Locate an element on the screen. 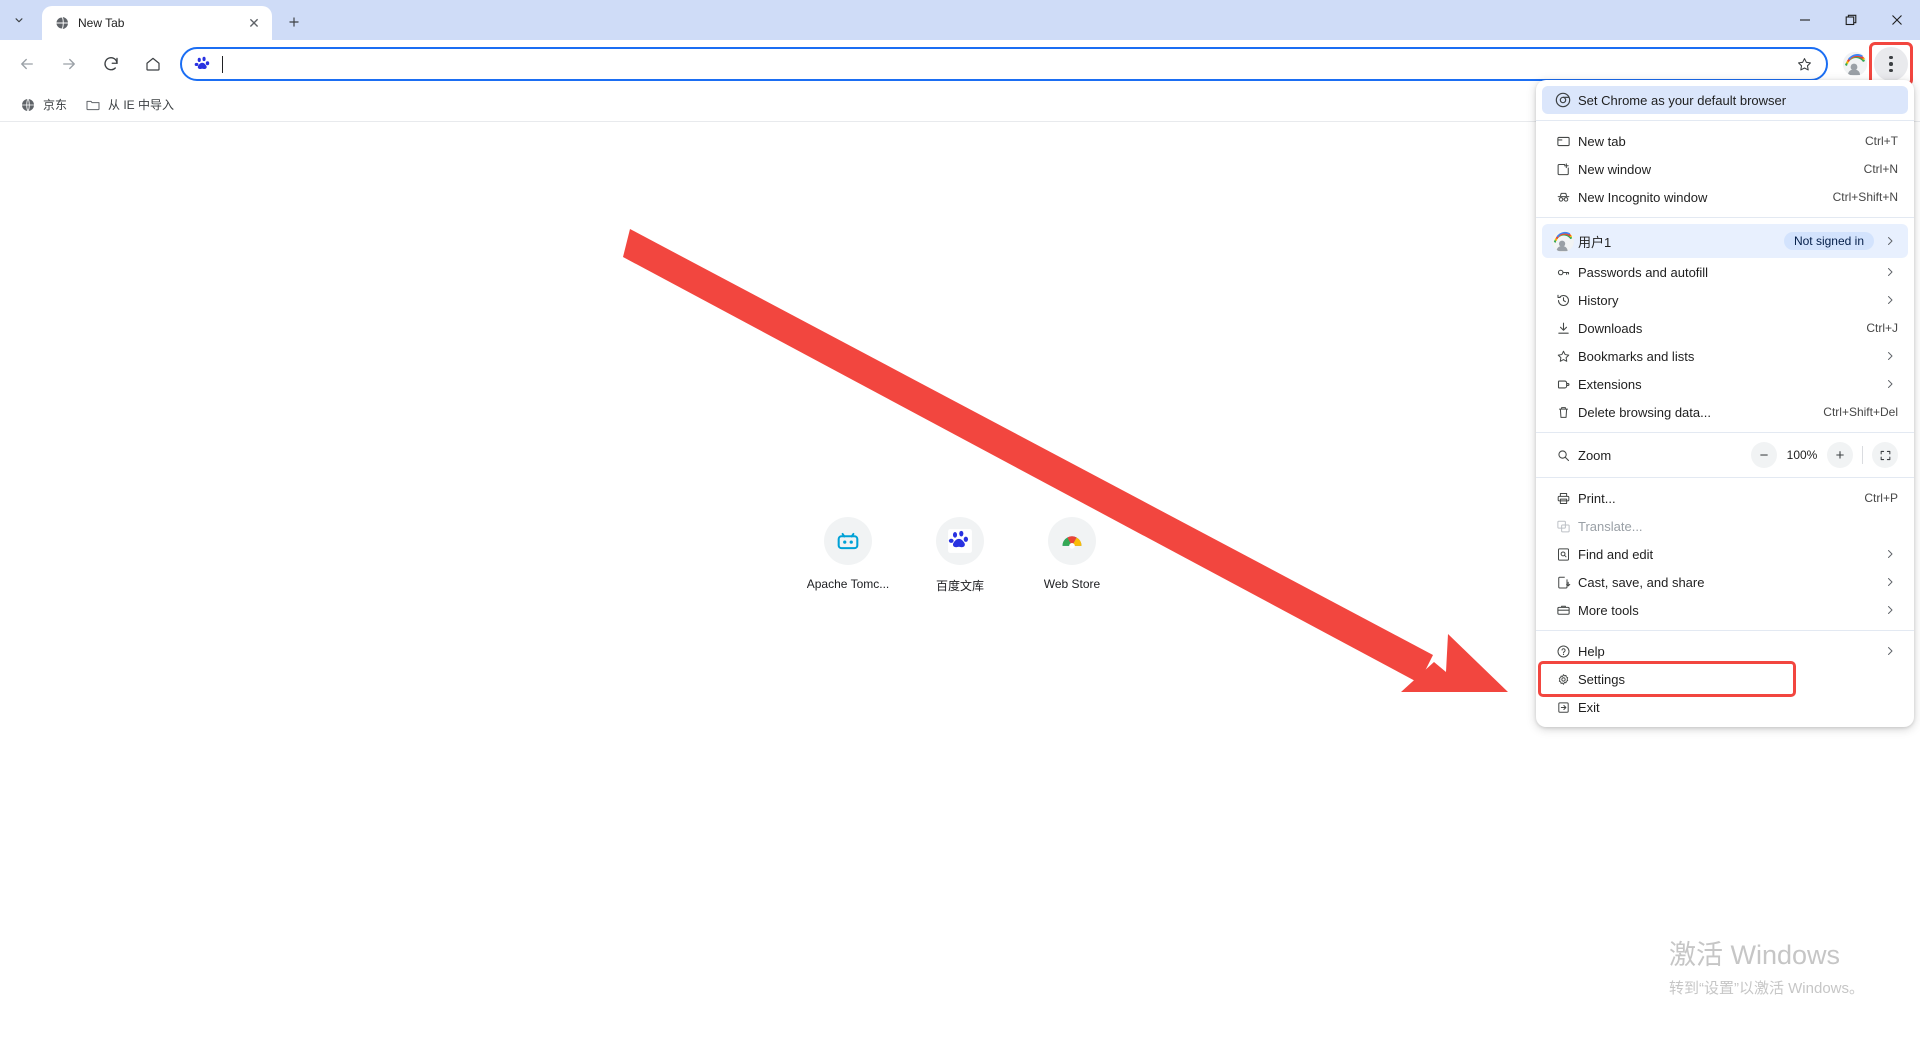  bookmark-label: 京东 is located at coordinates (55, 105).